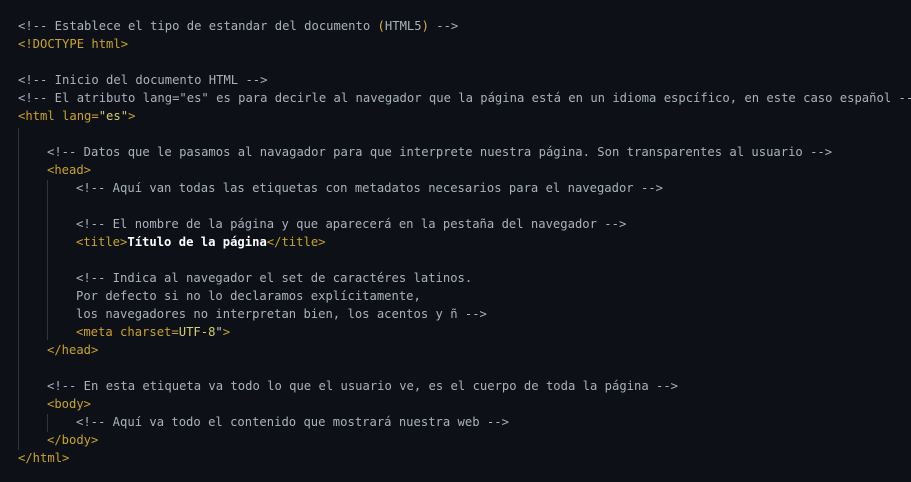 This screenshot has height=482, width=911. Describe the element at coordinates (197, 242) in the screenshot. I see `title-text: Título de la página` at that location.